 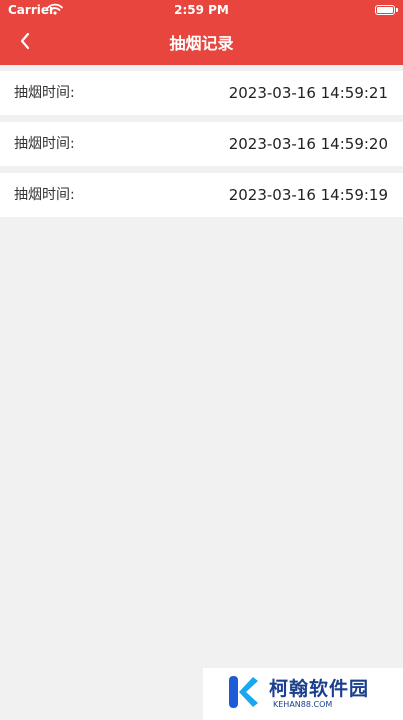 What do you see at coordinates (201, 144) in the screenshot?
I see `record-row: 抽烟时间: 2023-03-16 14:59:20` at bounding box center [201, 144].